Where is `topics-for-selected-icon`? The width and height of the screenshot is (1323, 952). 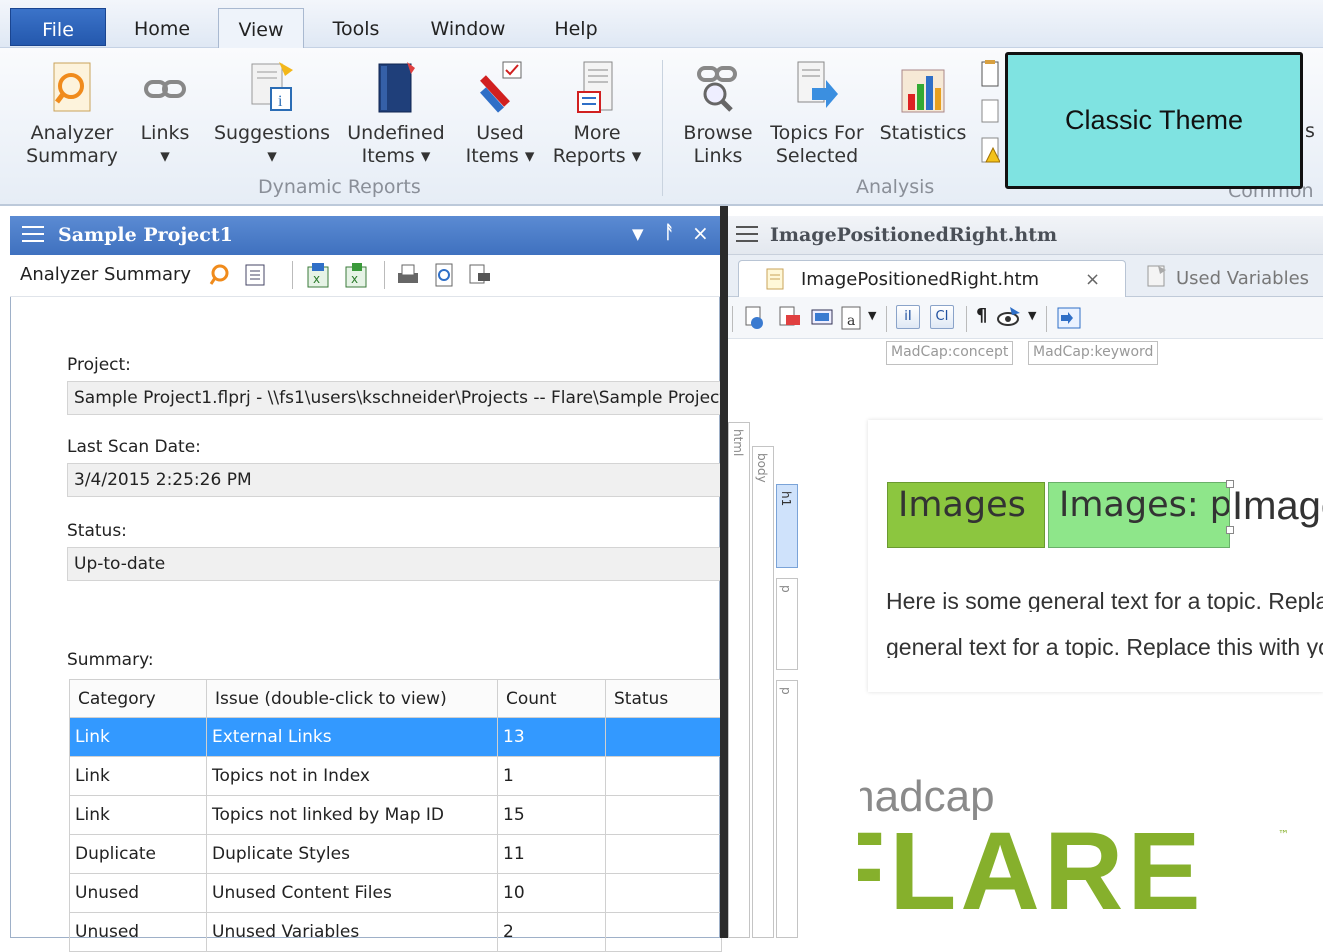 topics-for-selected-icon is located at coordinates (817, 88).